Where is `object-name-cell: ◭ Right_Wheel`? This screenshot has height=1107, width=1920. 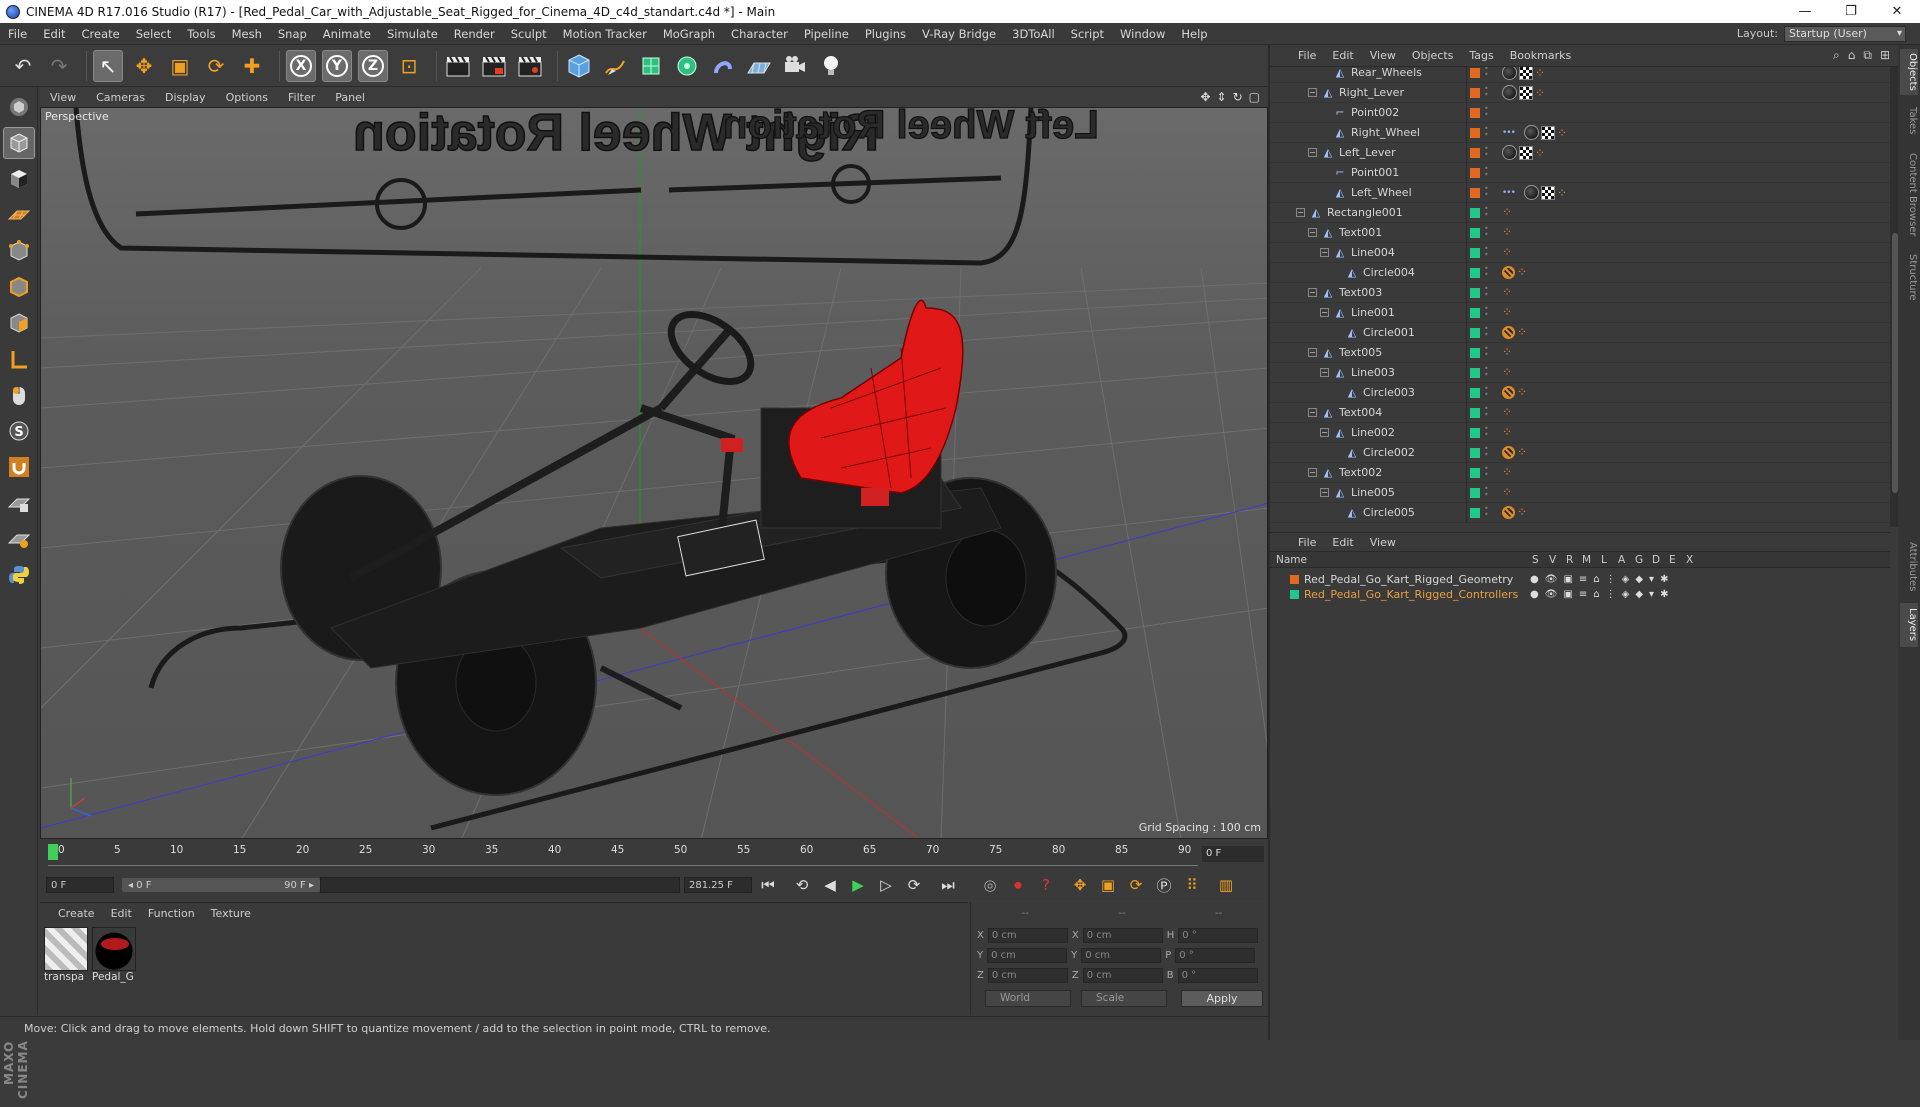 object-name-cell: ◭ Right_Wheel is located at coordinates (1377, 132).